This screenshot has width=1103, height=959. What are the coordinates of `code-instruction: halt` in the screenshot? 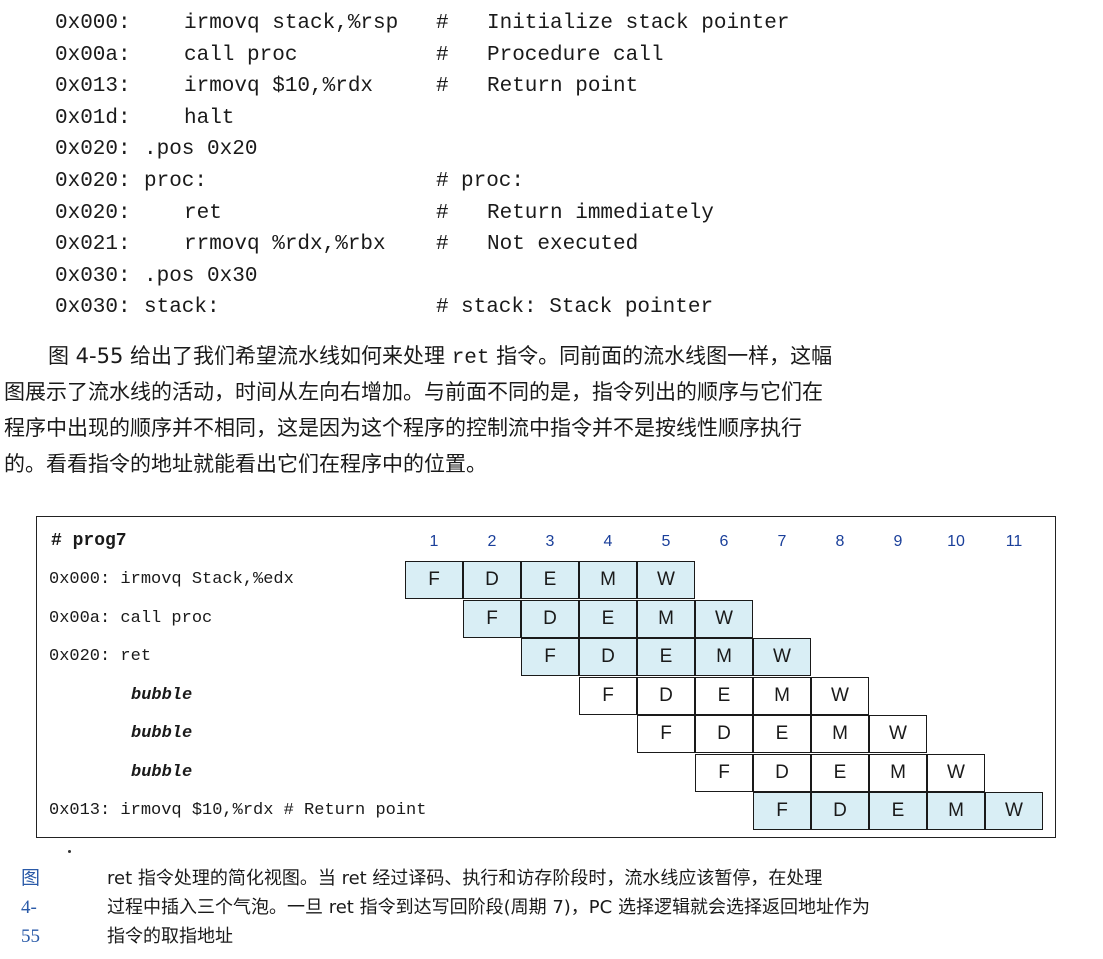 It's located at (209, 118).